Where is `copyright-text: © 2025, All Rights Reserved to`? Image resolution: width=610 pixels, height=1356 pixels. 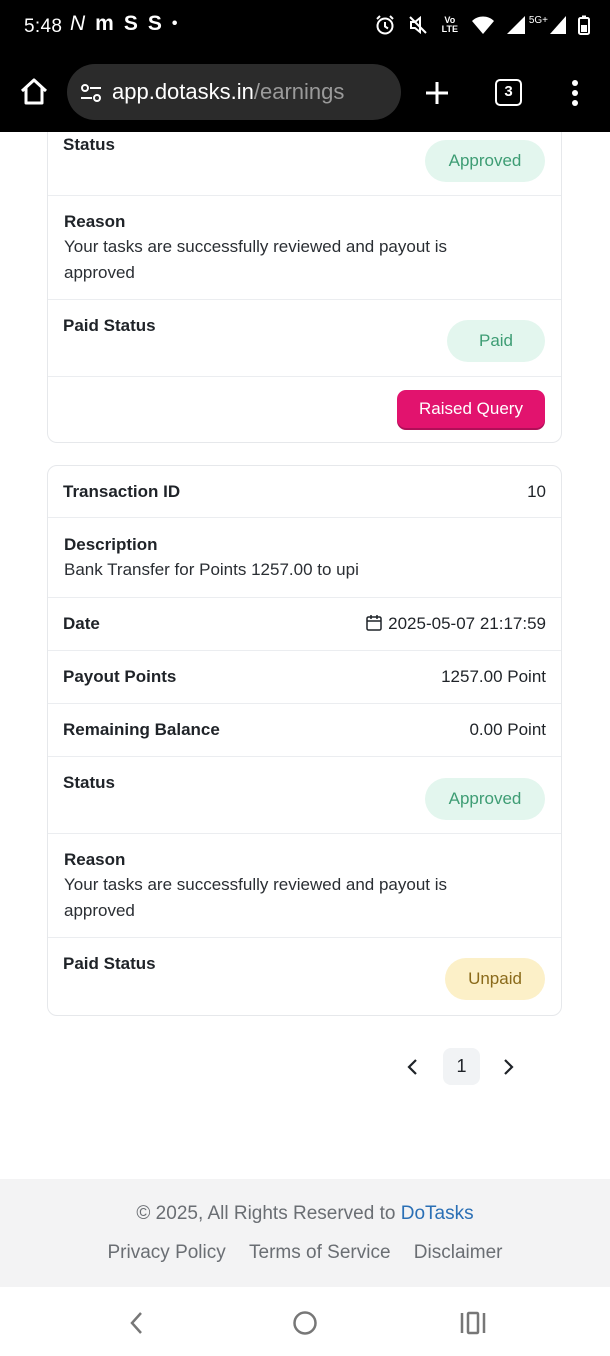 copyright-text: © 2025, All Rights Reserved to is located at coordinates (268, 1213).